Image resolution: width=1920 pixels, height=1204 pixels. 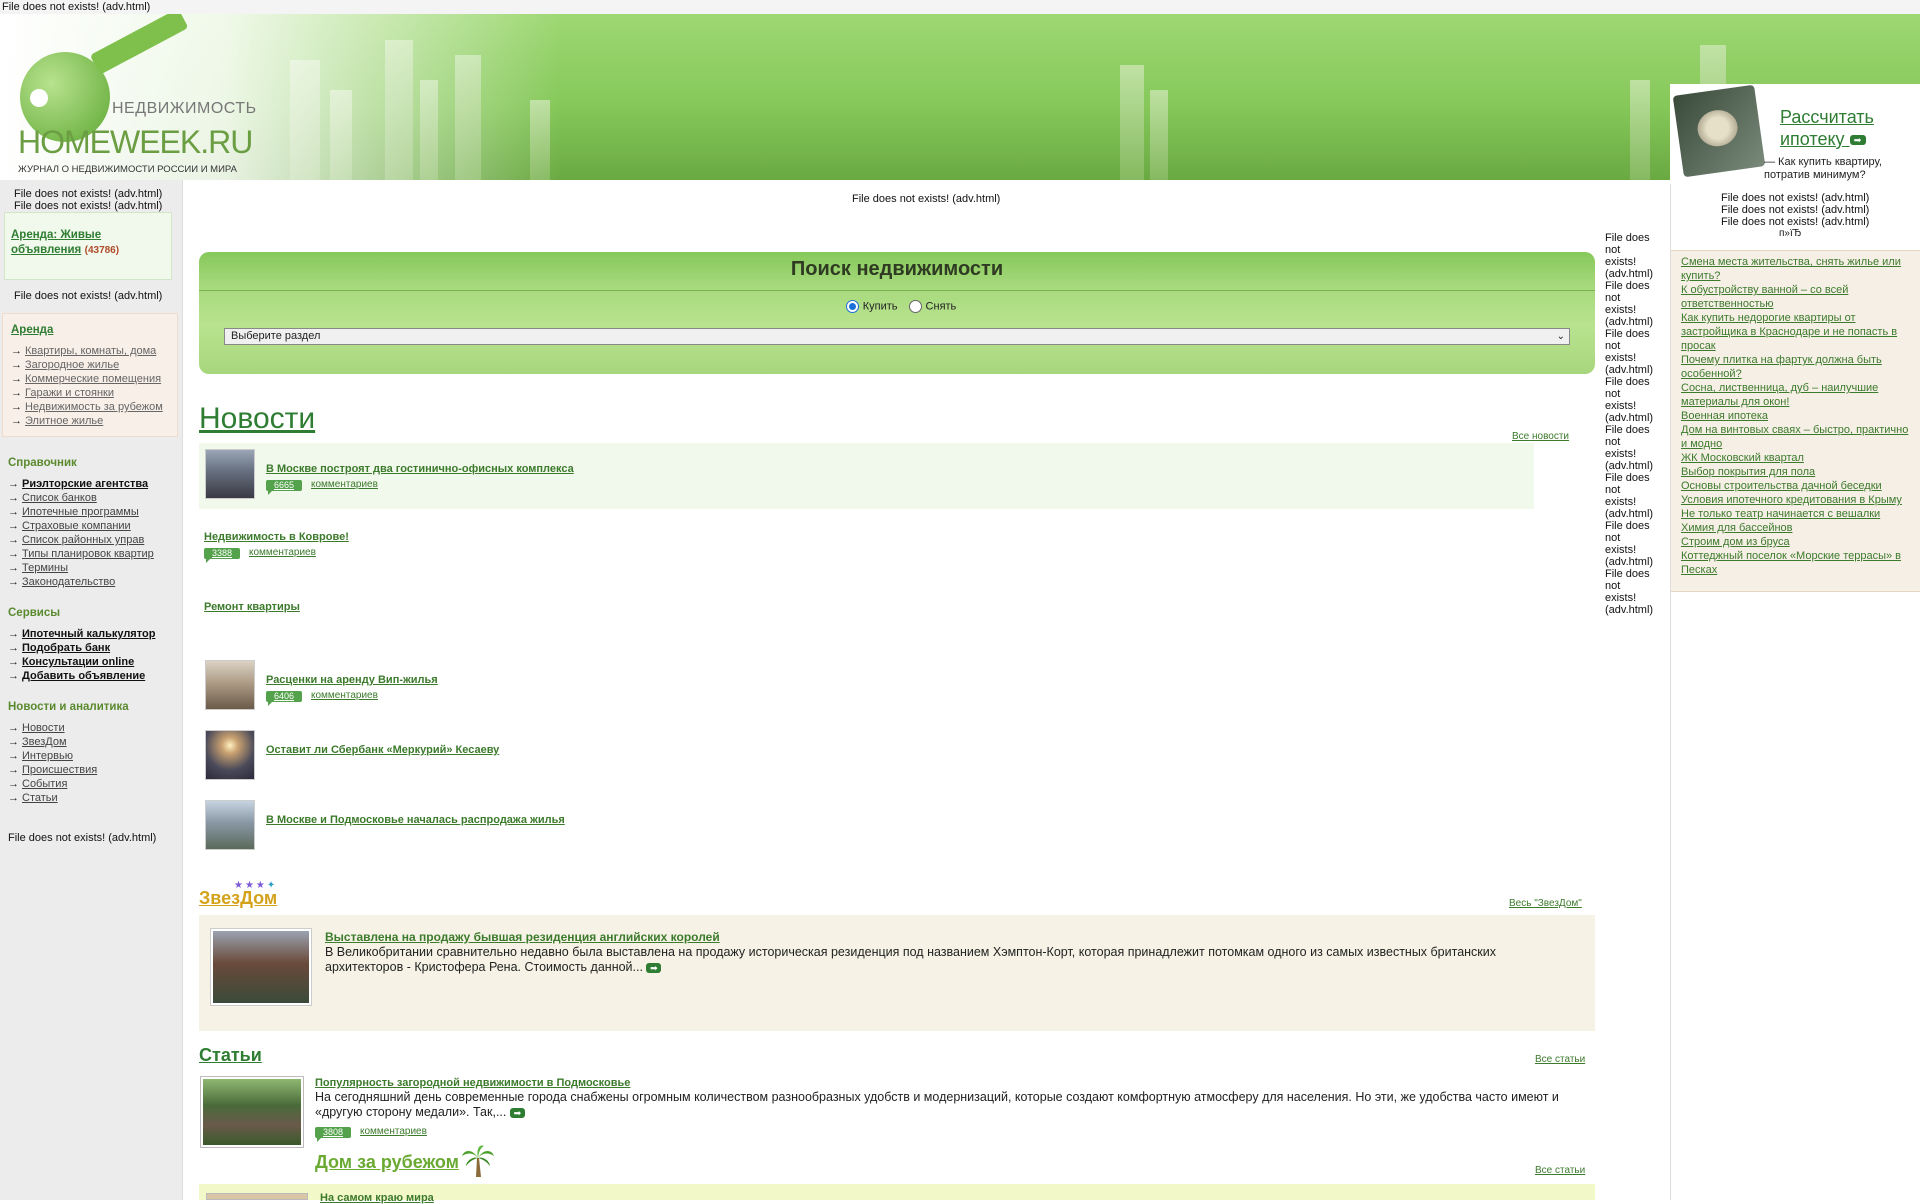 What do you see at coordinates (880, 306) in the screenshot?
I see `radio-buy-label: Купить` at bounding box center [880, 306].